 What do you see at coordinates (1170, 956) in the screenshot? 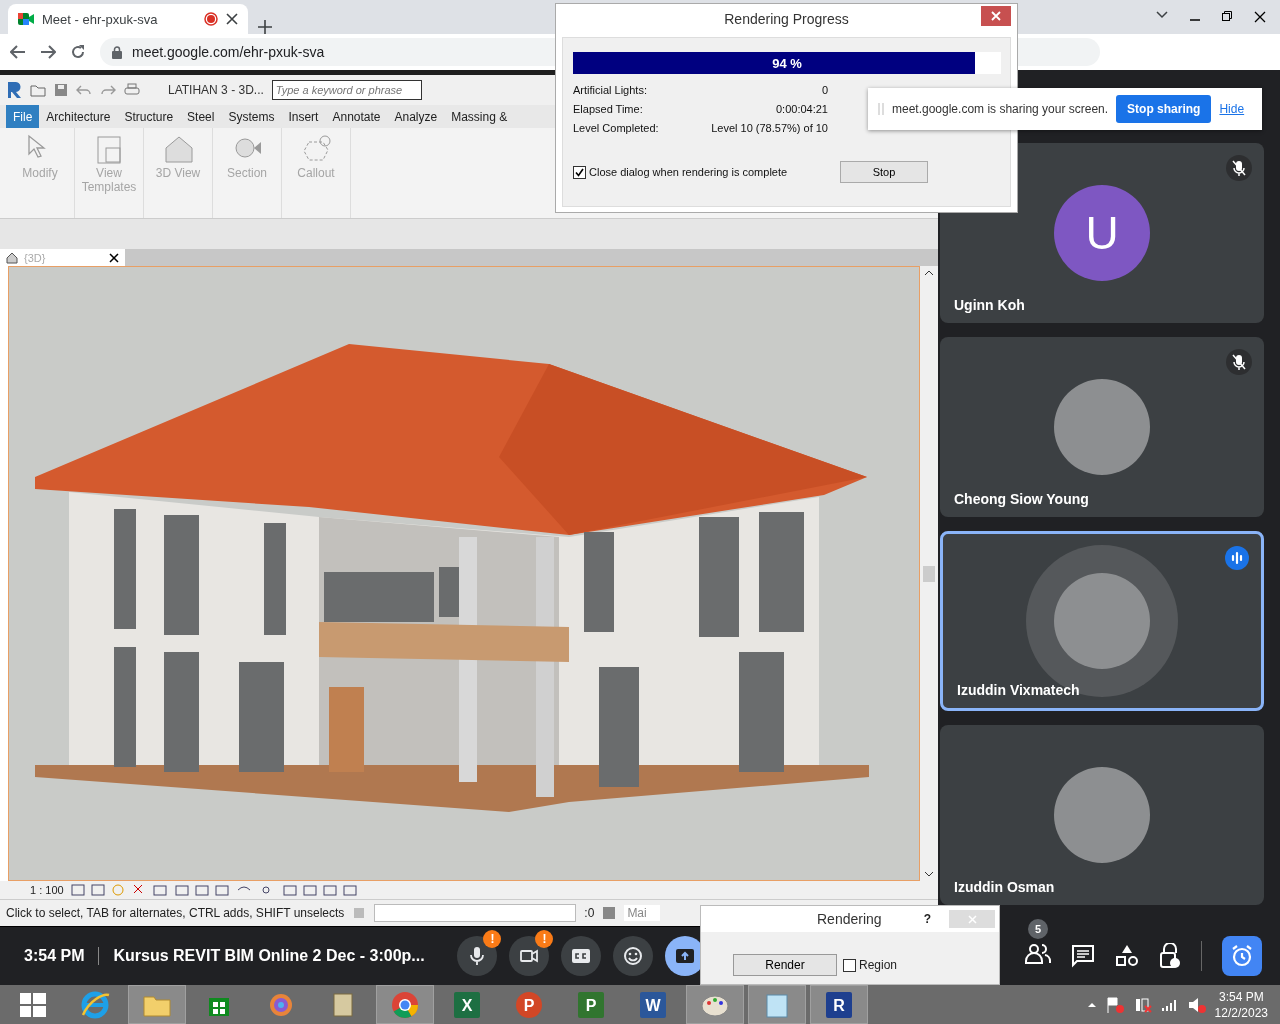
I see `host-controls-icon` at bounding box center [1170, 956].